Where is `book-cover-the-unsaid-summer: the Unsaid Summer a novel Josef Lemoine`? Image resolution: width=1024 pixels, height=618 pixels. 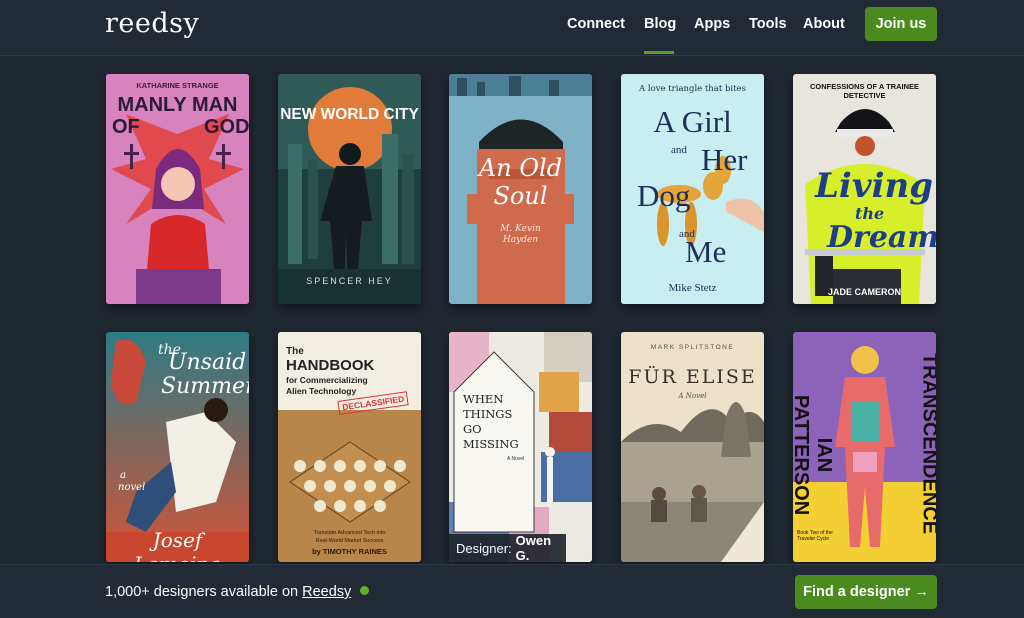 book-cover-the-unsaid-summer: the Unsaid Summer a novel Josef Lemoine is located at coordinates (177, 447).